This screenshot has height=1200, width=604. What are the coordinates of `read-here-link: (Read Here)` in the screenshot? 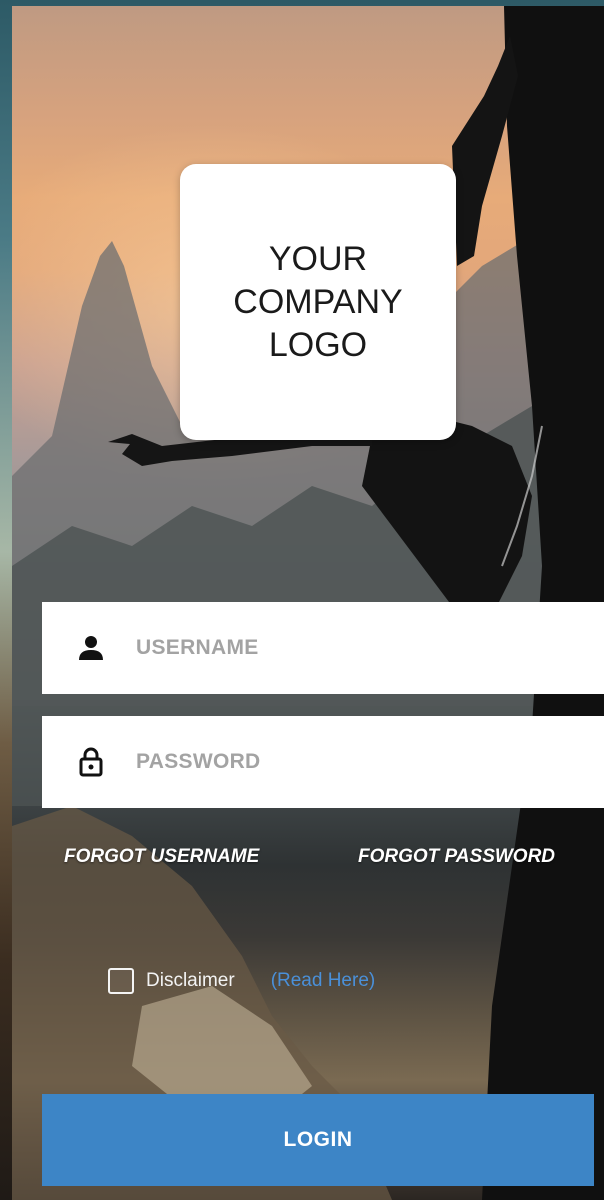 It's located at (323, 981).